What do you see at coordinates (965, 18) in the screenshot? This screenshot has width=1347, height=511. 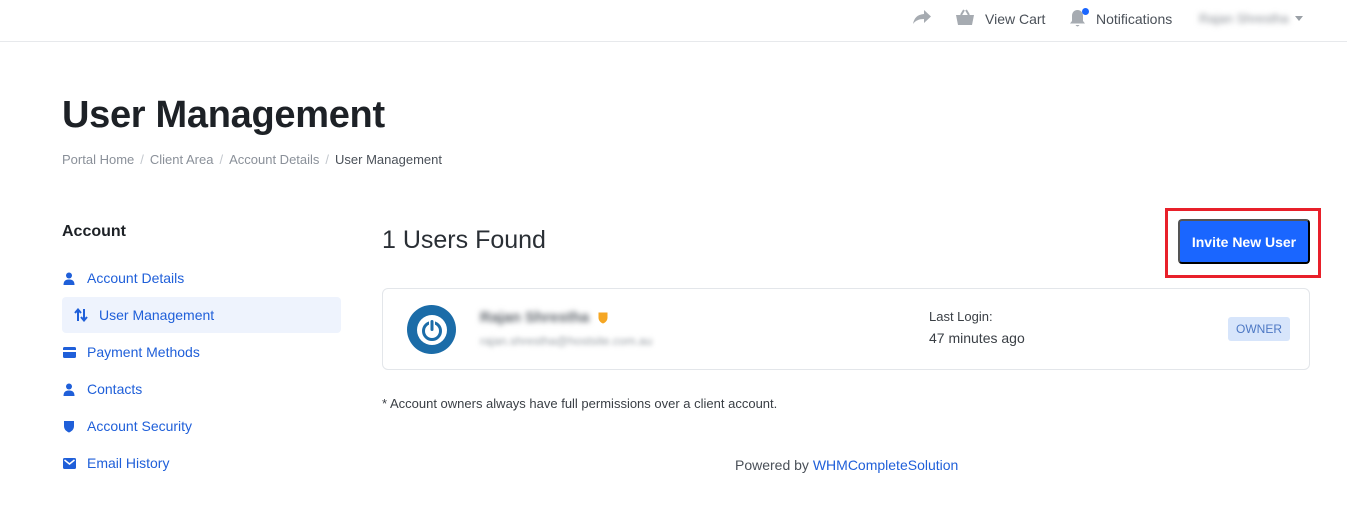 I see `basket-icon` at bounding box center [965, 18].